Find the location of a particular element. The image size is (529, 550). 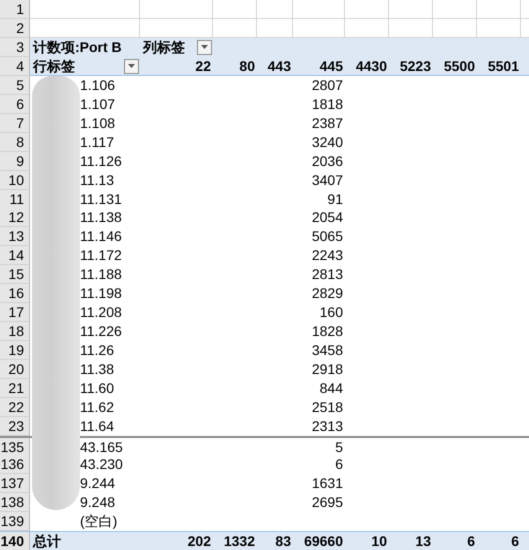

row-number: 21 is located at coordinates (15, 388).